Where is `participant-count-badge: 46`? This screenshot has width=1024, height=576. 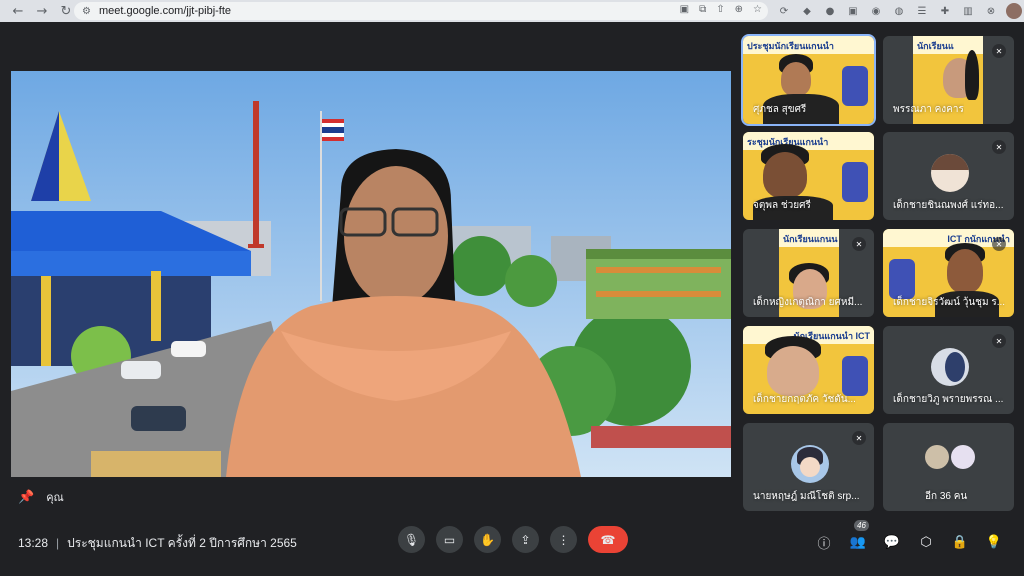
participant-count-badge: 46 is located at coordinates (861, 525).